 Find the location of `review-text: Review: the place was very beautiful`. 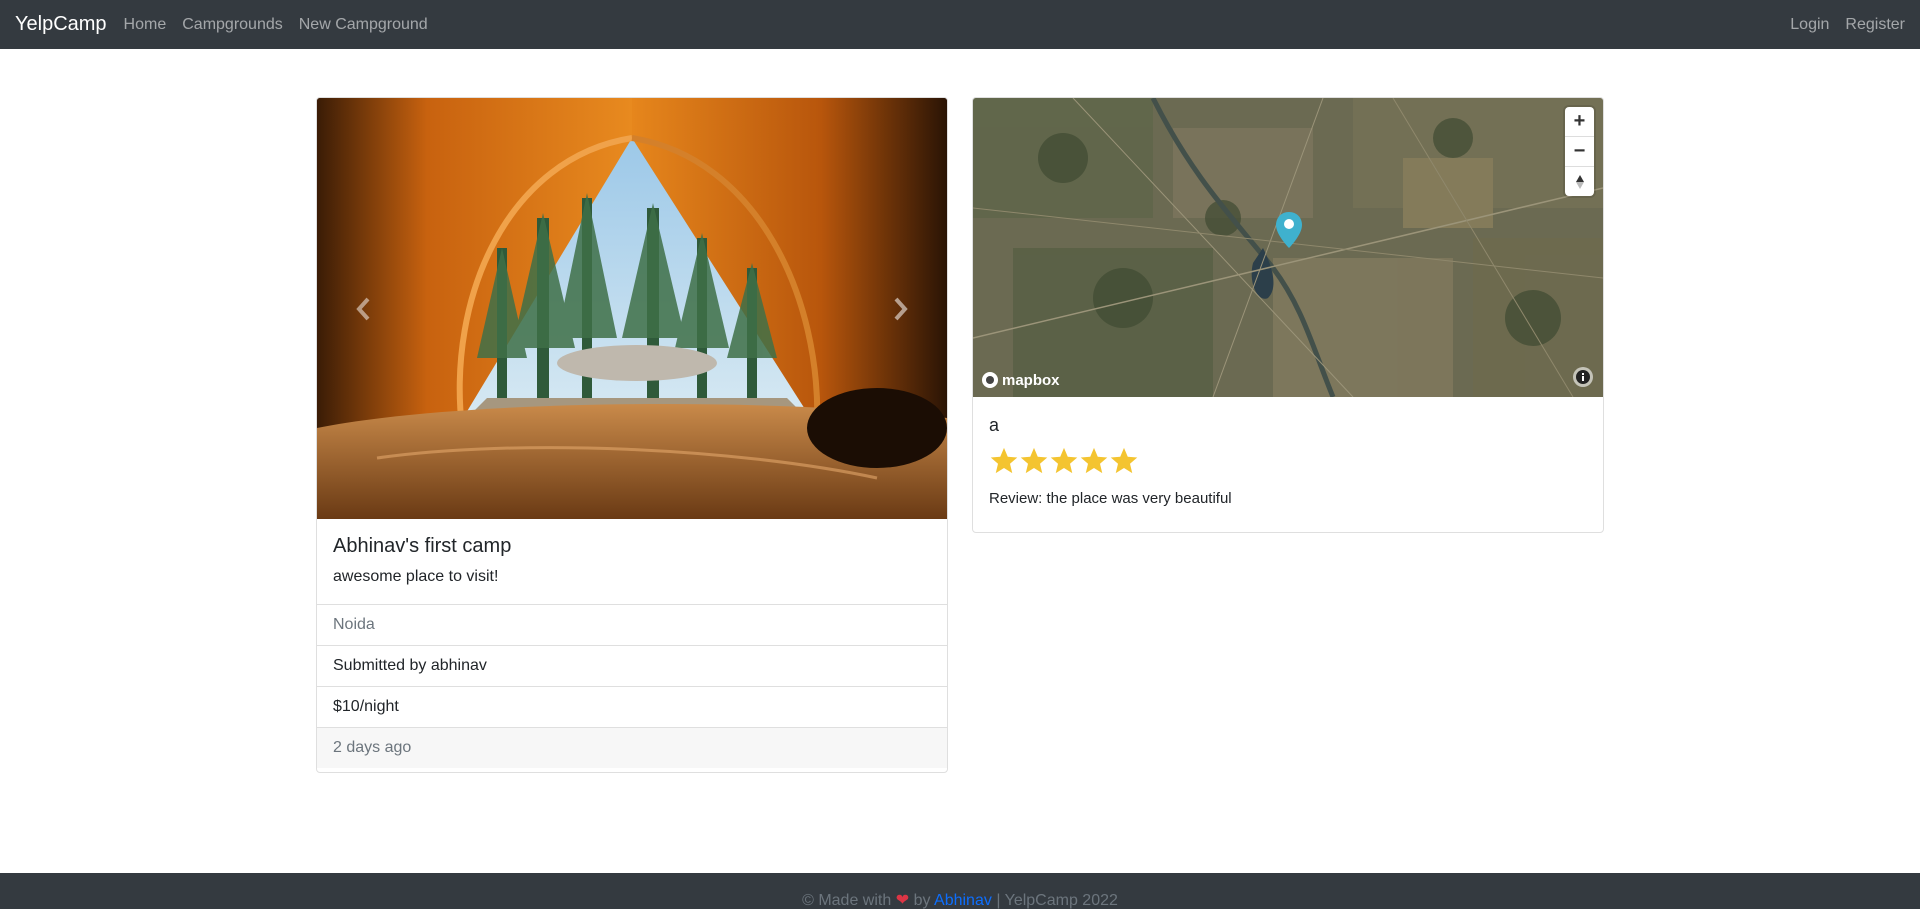

review-text: Review: the place was very beautiful is located at coordinates (1110, 498).